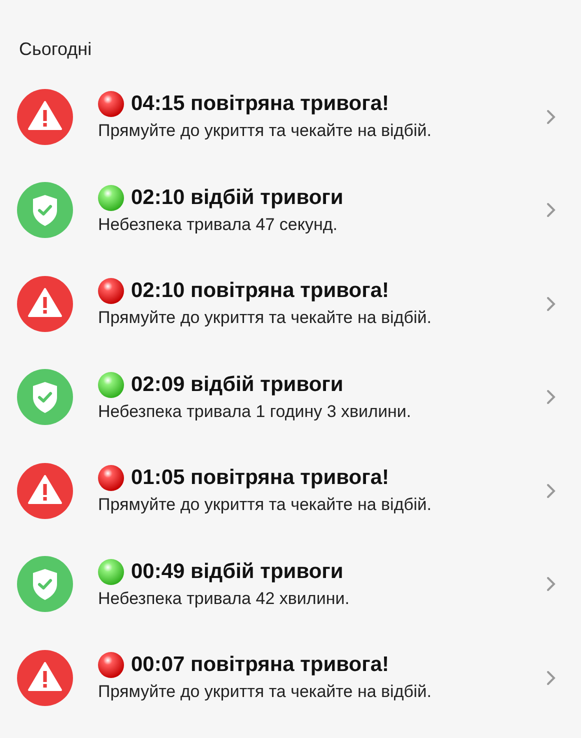  Describe the element at coordinates (260, 291) in the screenshot. I see `event-title: 02:10 повітряна тривога!` at that location.